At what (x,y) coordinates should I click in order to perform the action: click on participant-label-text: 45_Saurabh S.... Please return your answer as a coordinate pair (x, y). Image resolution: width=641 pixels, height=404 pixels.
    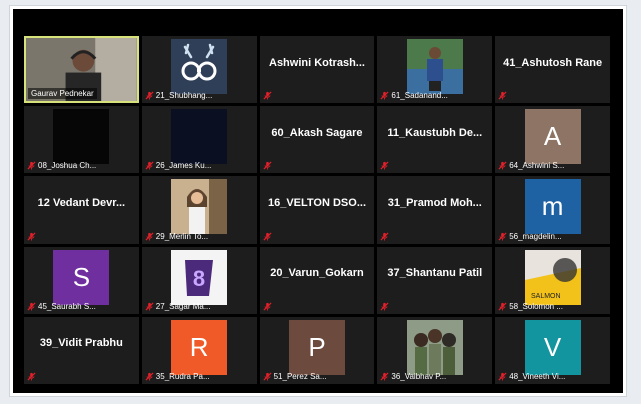
    Looking at the image, I should click on (67, 306).